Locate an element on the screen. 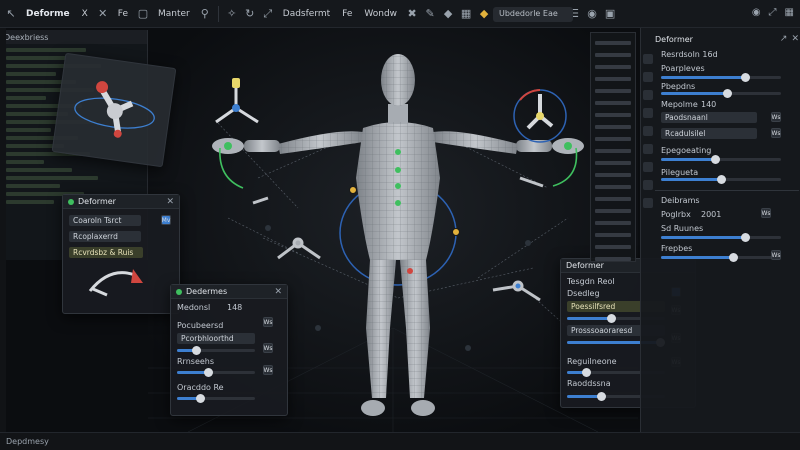  dock-row5: Rcadulsilel is located at coordinates (709, 133).